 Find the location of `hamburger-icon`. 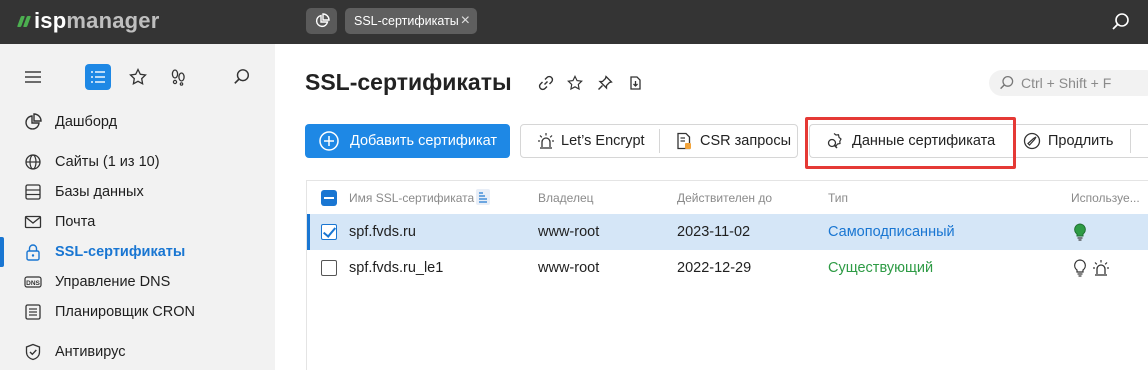

hamburger-icon is located at coordinates (33, 77).